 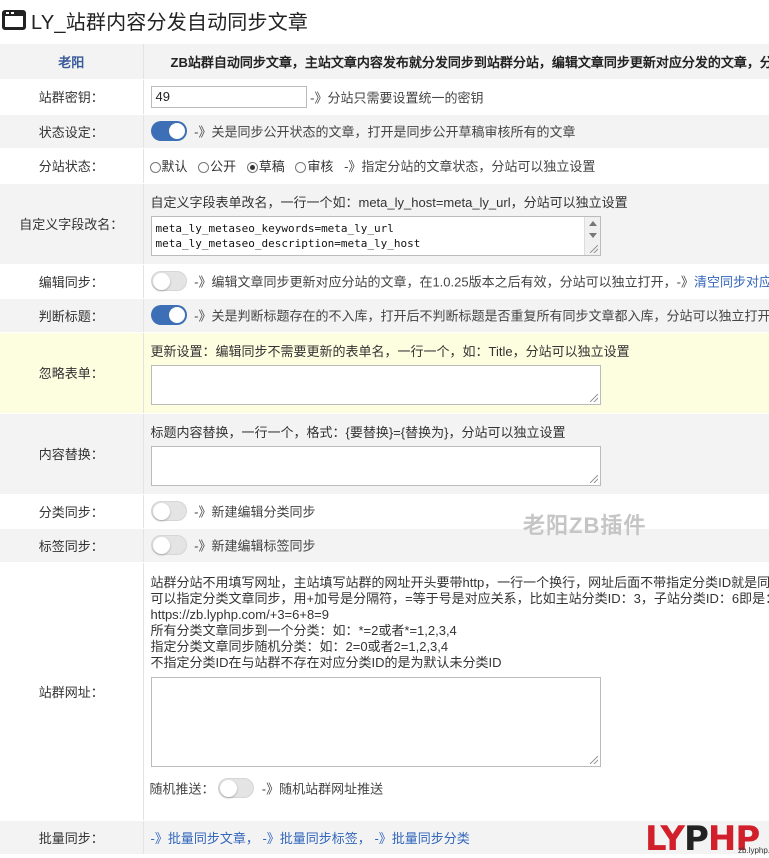 What do you see at coordinates (170, 22) in the screenshot?
I see `page-title: LY_站群内容分发自动同步文章` at bounding box center [170, 22].